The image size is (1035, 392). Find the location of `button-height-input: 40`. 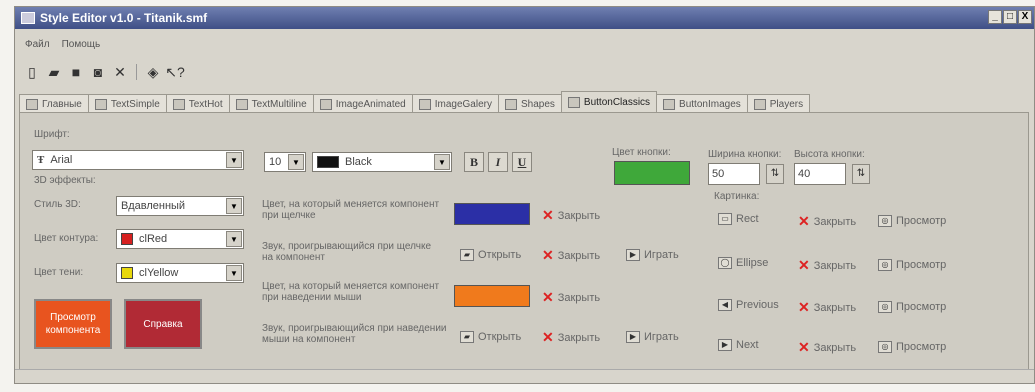

button-height-input: 40 is located at coordinates (820, 174).